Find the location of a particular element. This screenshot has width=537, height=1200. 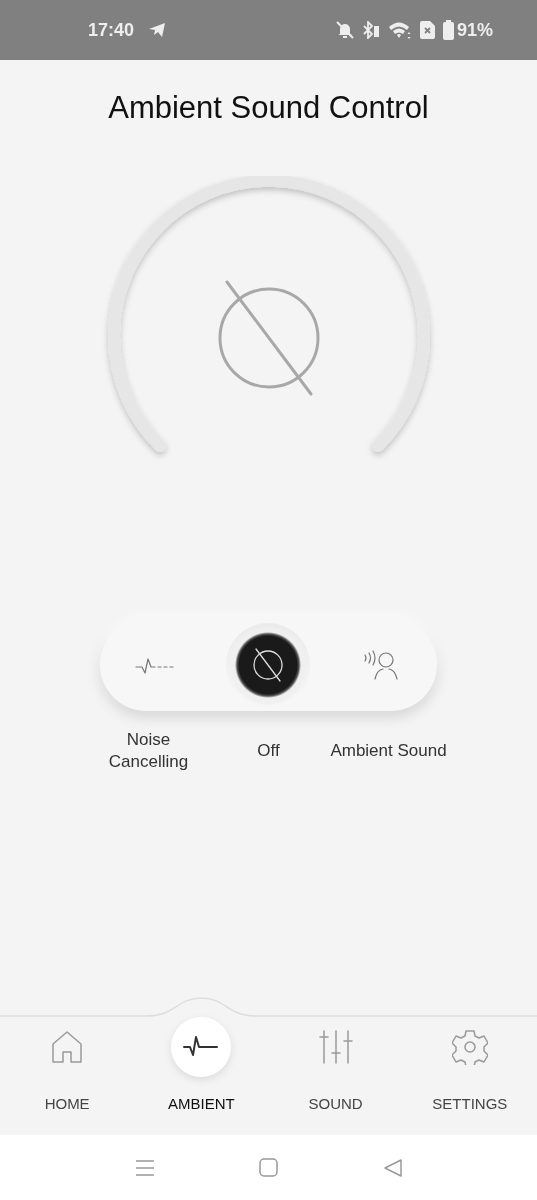

muted-bell-icon is located at coordinates (344, 30).